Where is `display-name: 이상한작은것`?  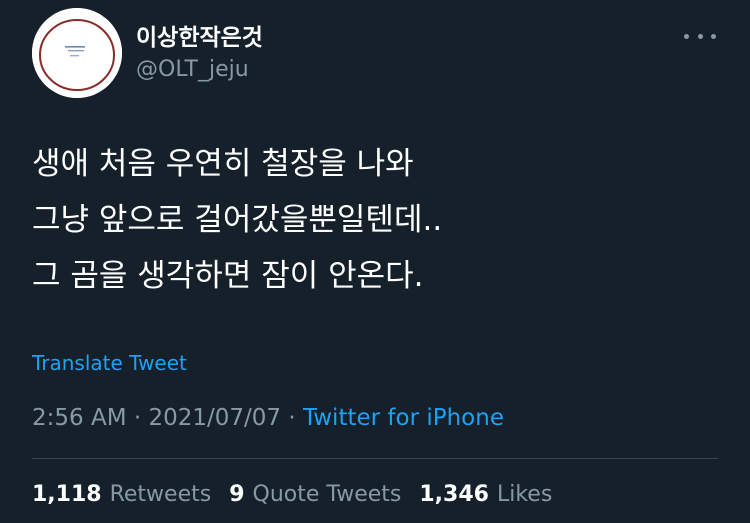
display-name: 이상한작은것 is located at coordinates (199, 38).